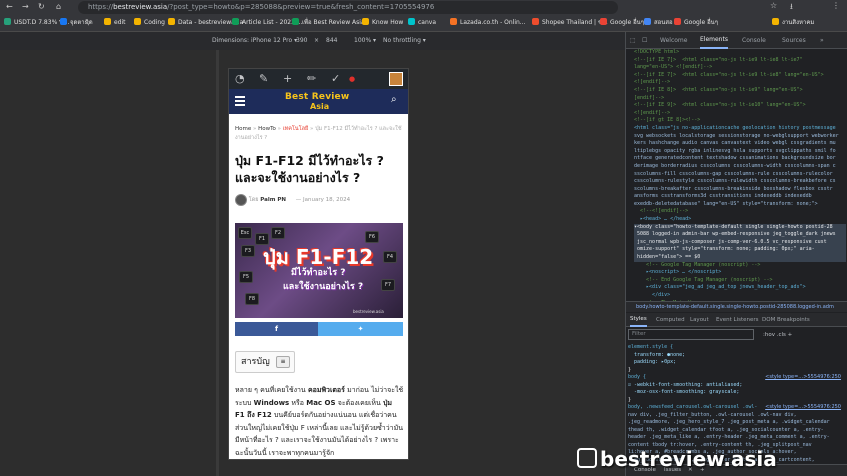  Describe the element at coordinates (791, 8) in the screenshot. I see `download-icon: ⭳` at that location.